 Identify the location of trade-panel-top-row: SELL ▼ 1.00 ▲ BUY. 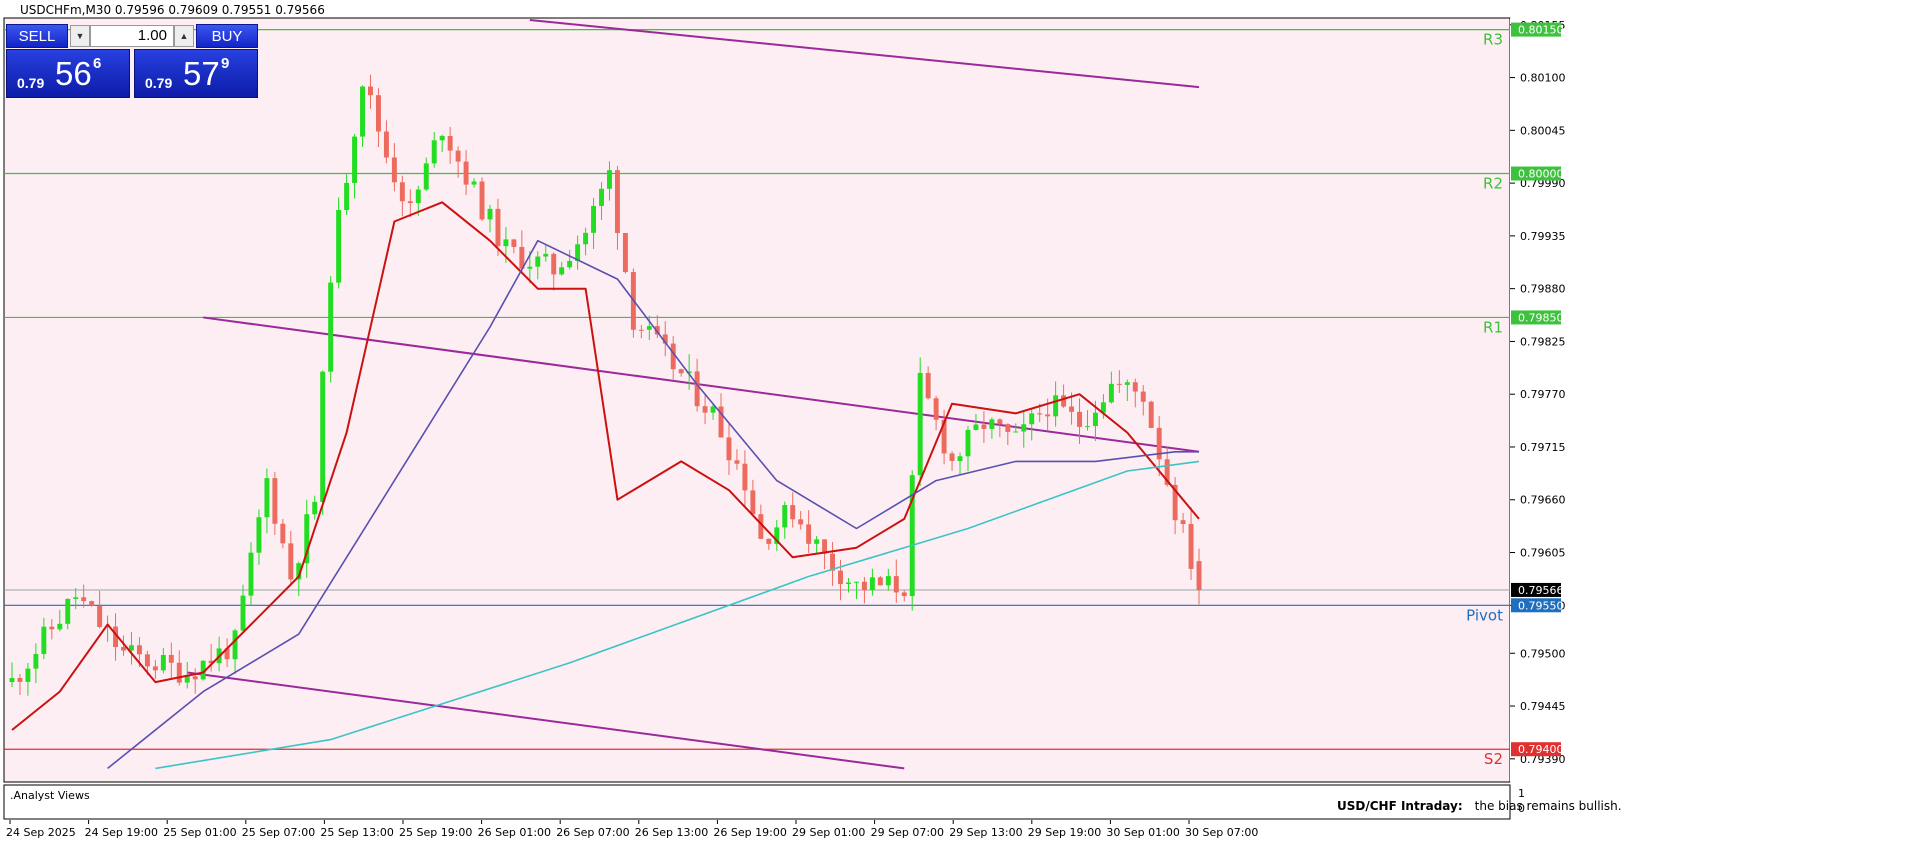
(132, 36).